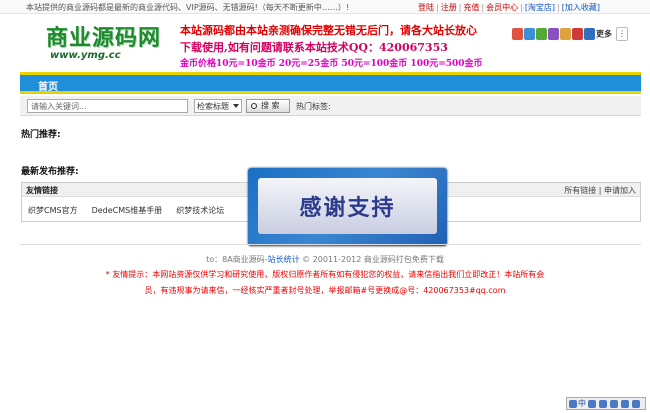  Describe the element at coordinates (85, 55) in the screenshot. I see `logo-url: www.ymg.cc` at that location.